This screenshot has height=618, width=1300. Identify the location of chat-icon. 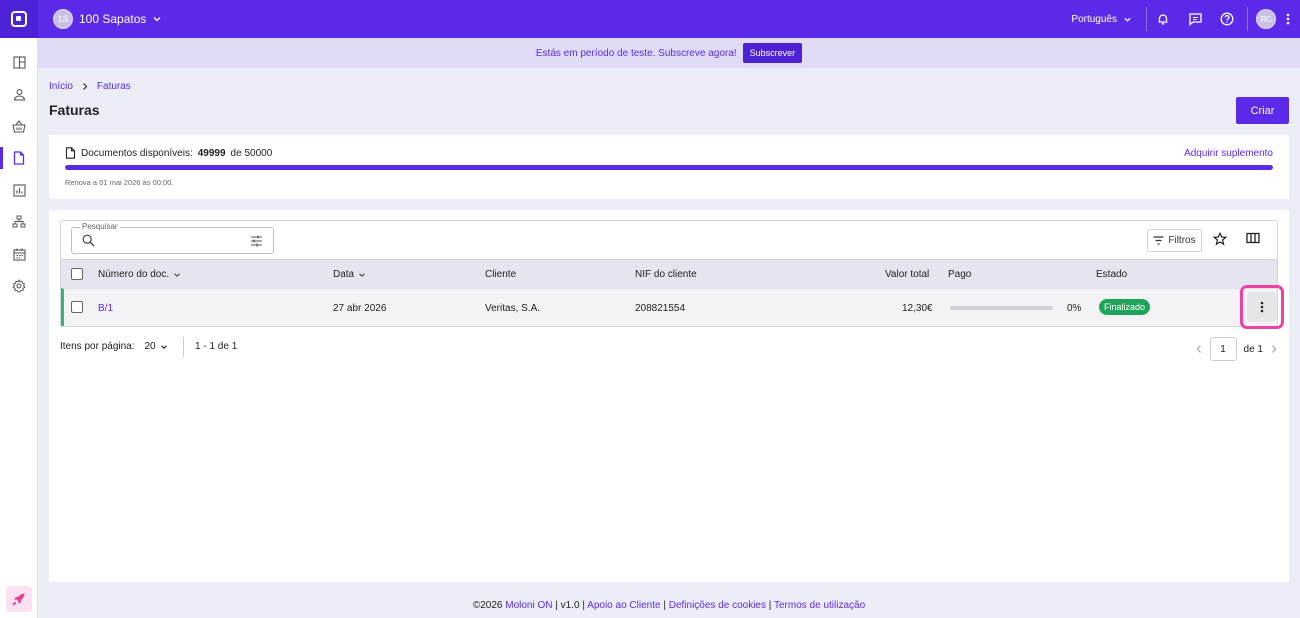
(1195, 19).